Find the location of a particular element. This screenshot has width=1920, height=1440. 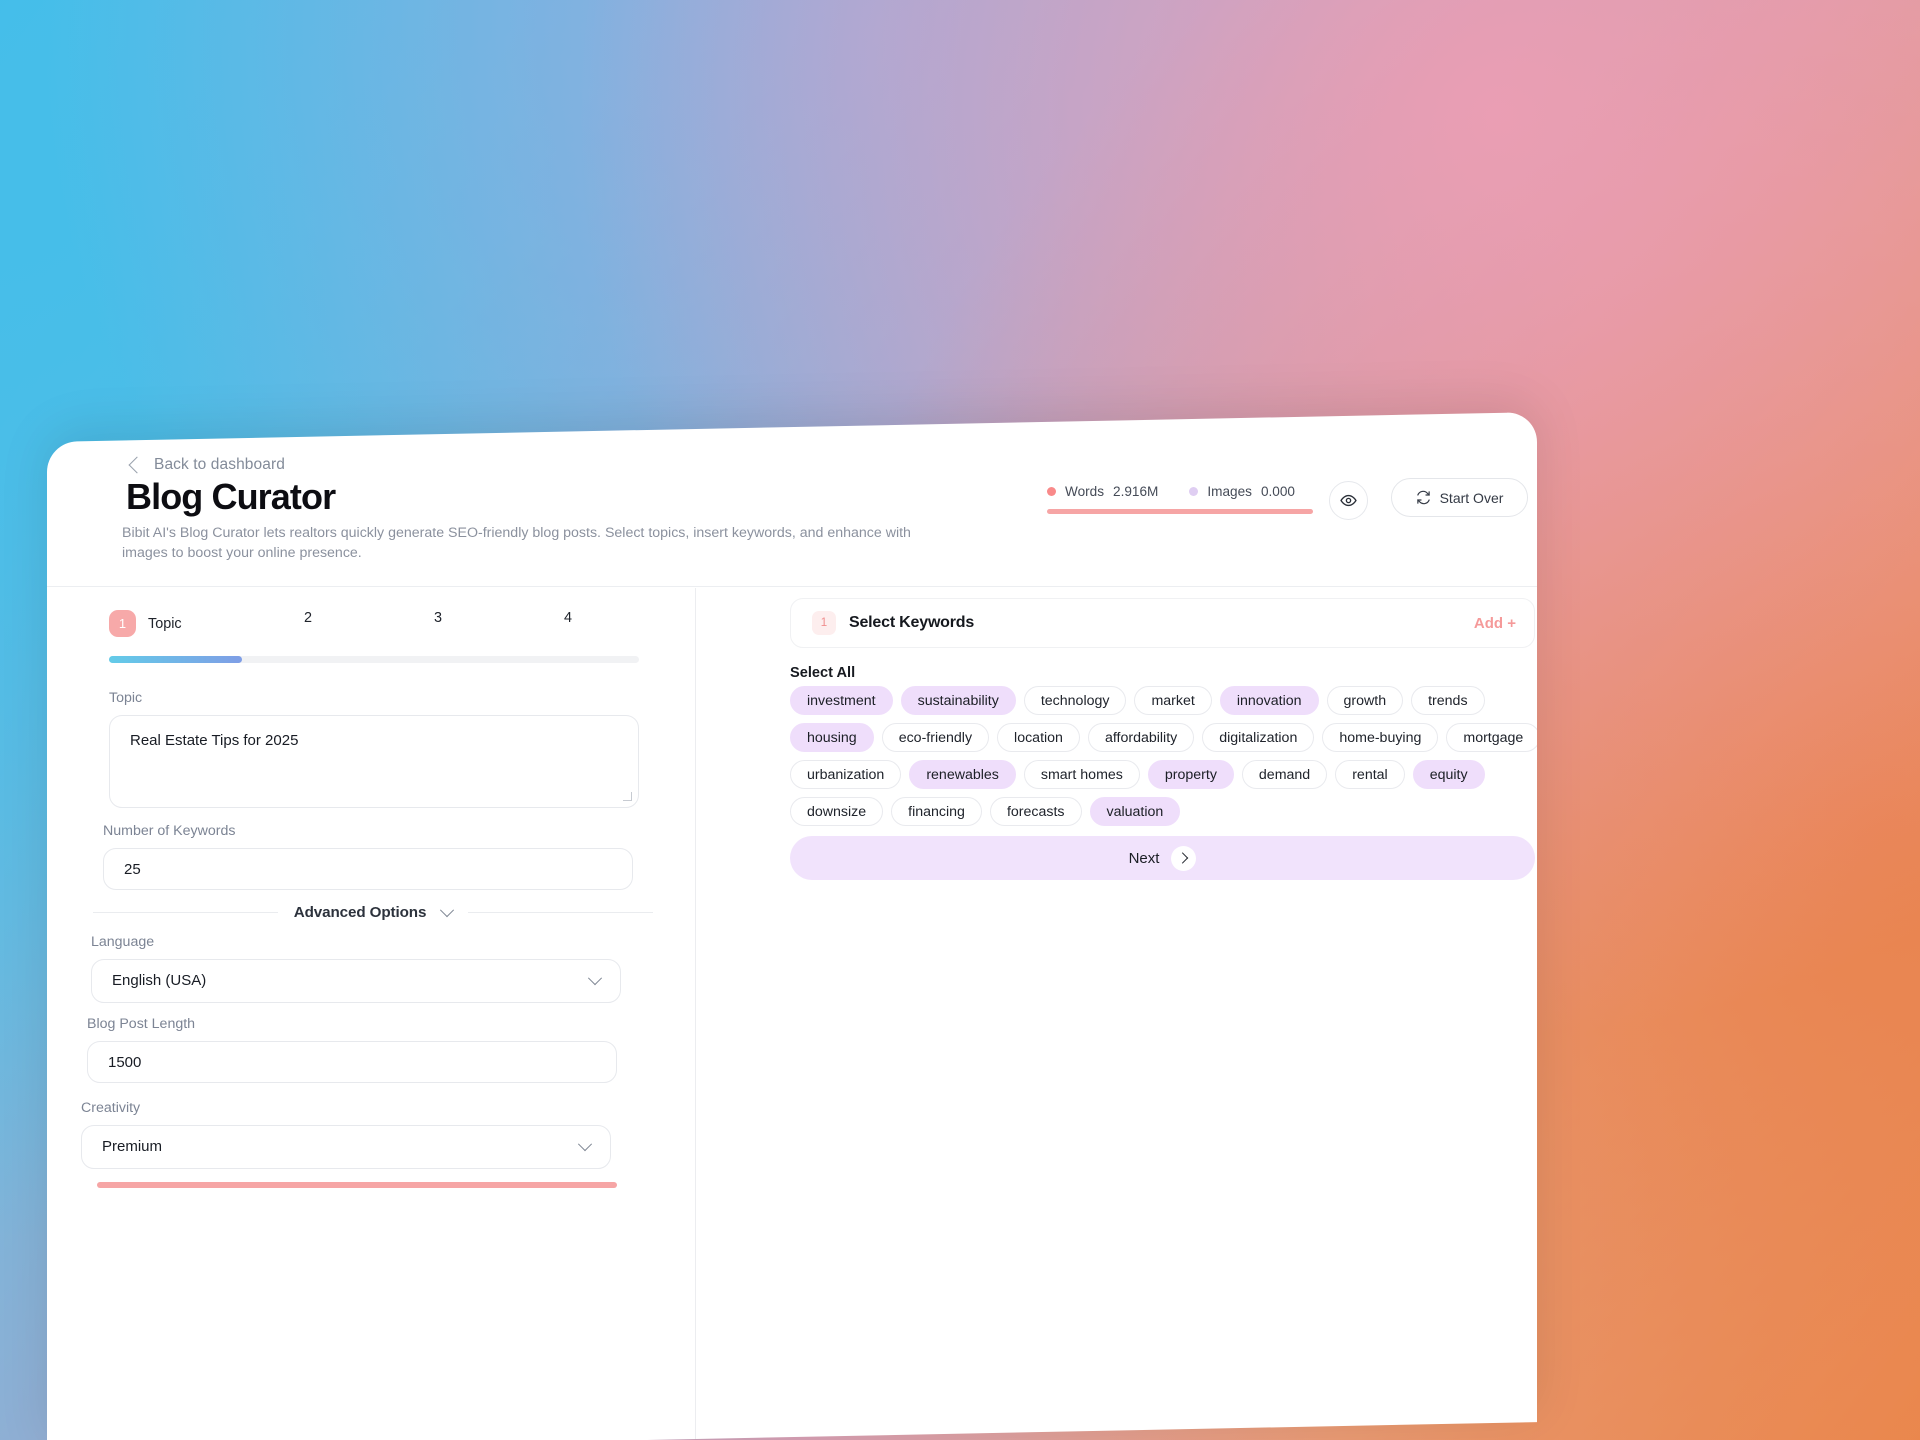

topic-input: Real Estate Tips for 2025 is located at coordinates (374, 761).